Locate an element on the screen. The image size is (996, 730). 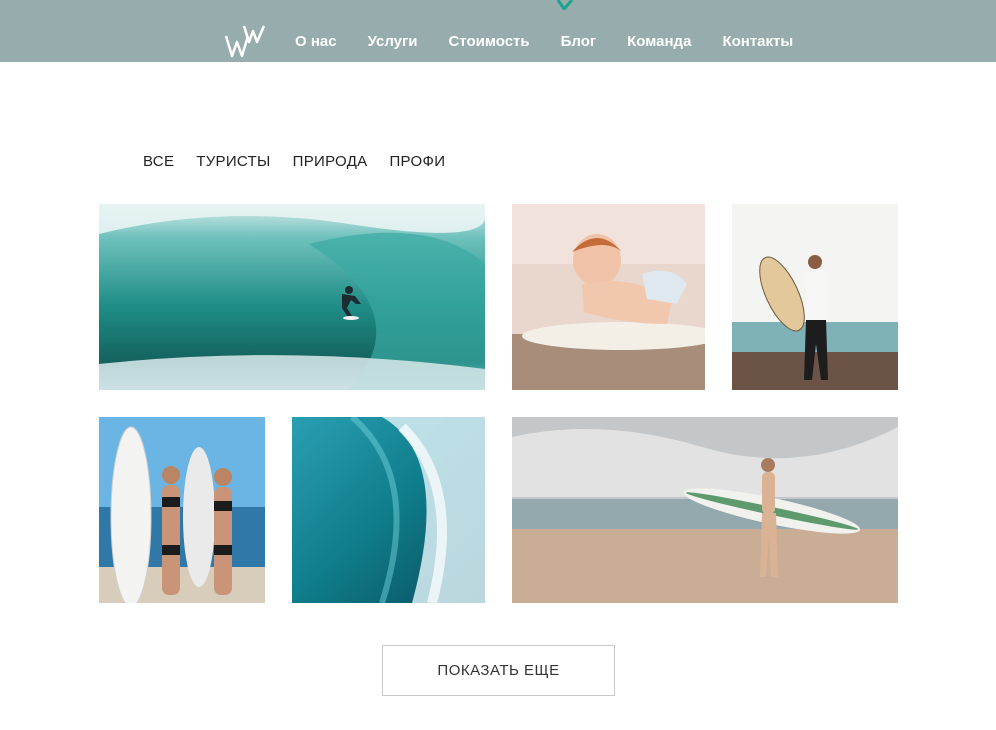
gallery-photo-surfer-wave is located at coordinates (292, 297).